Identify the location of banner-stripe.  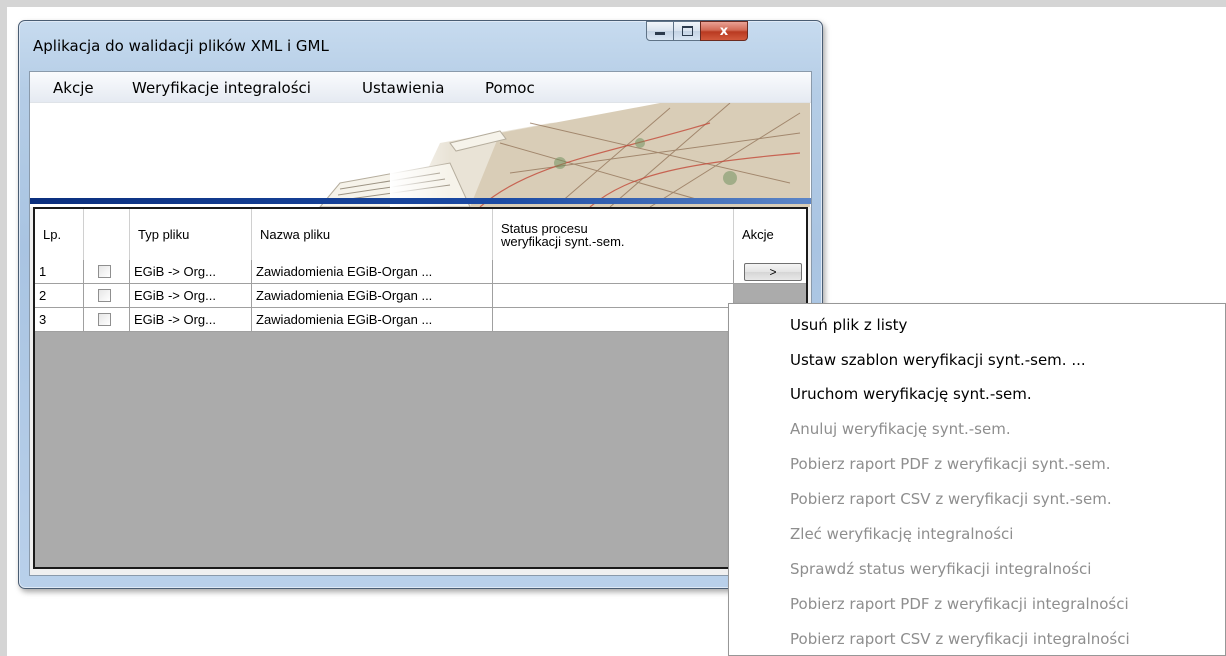
(420, 201).